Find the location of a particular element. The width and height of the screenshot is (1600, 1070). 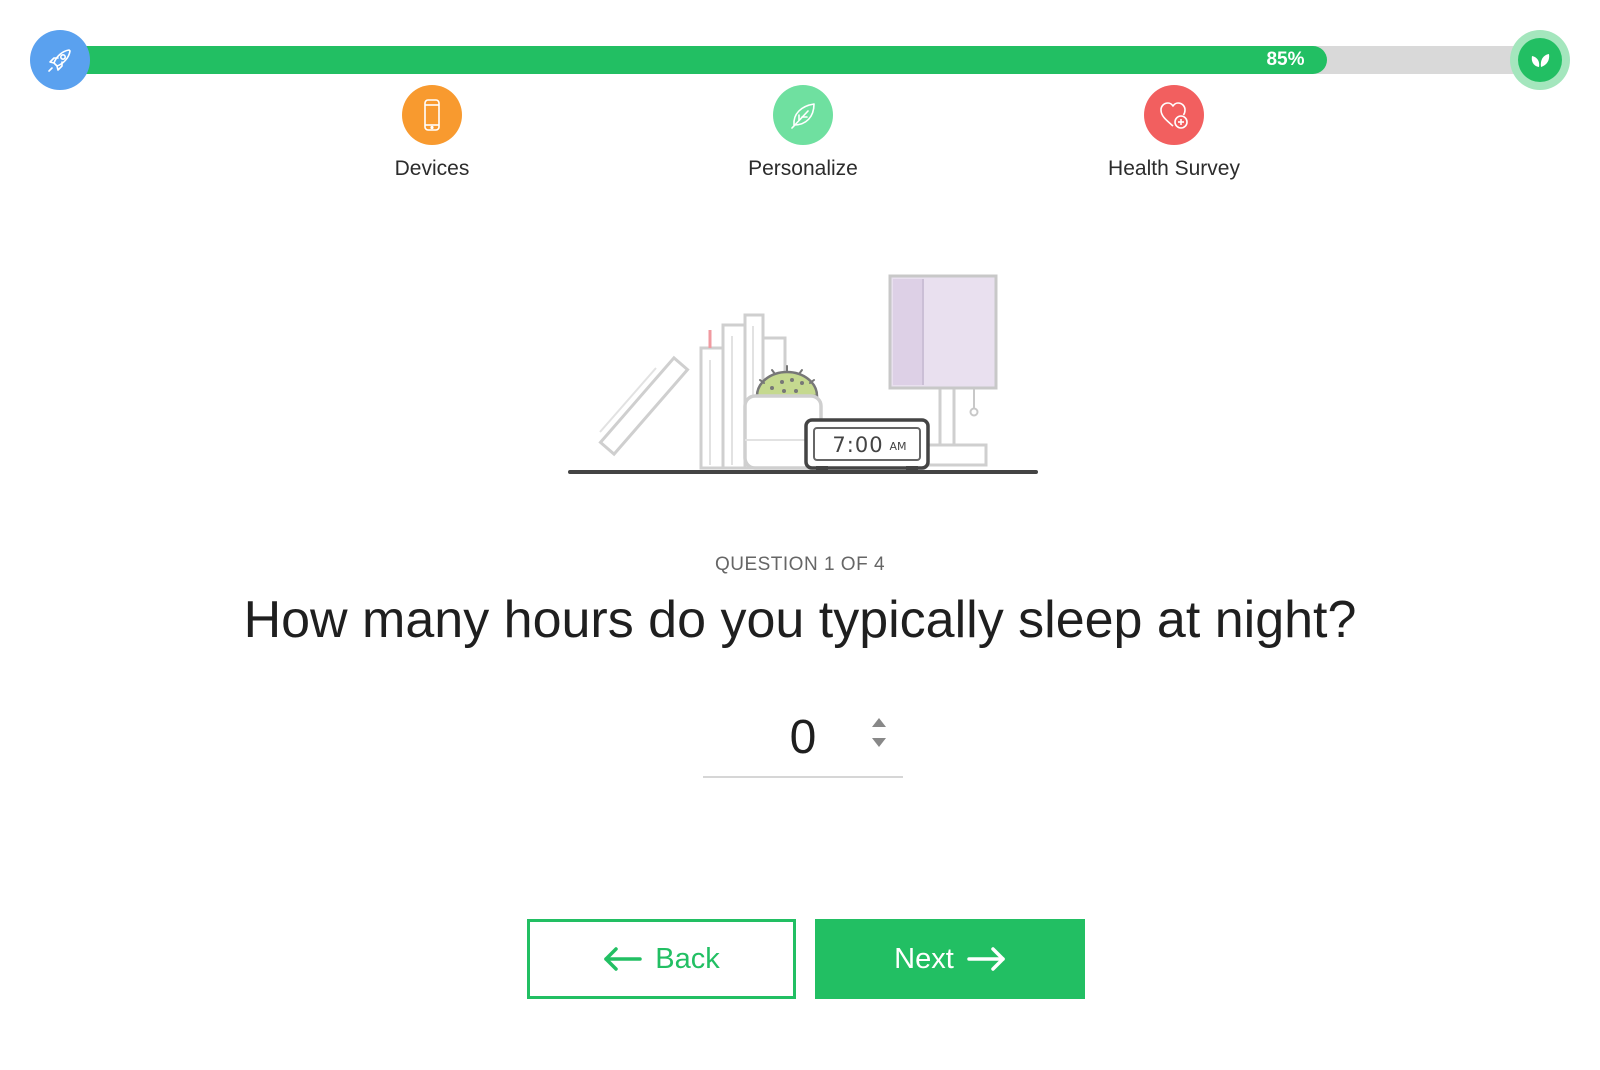

progress-start-node is located at coordinates (60, 60).